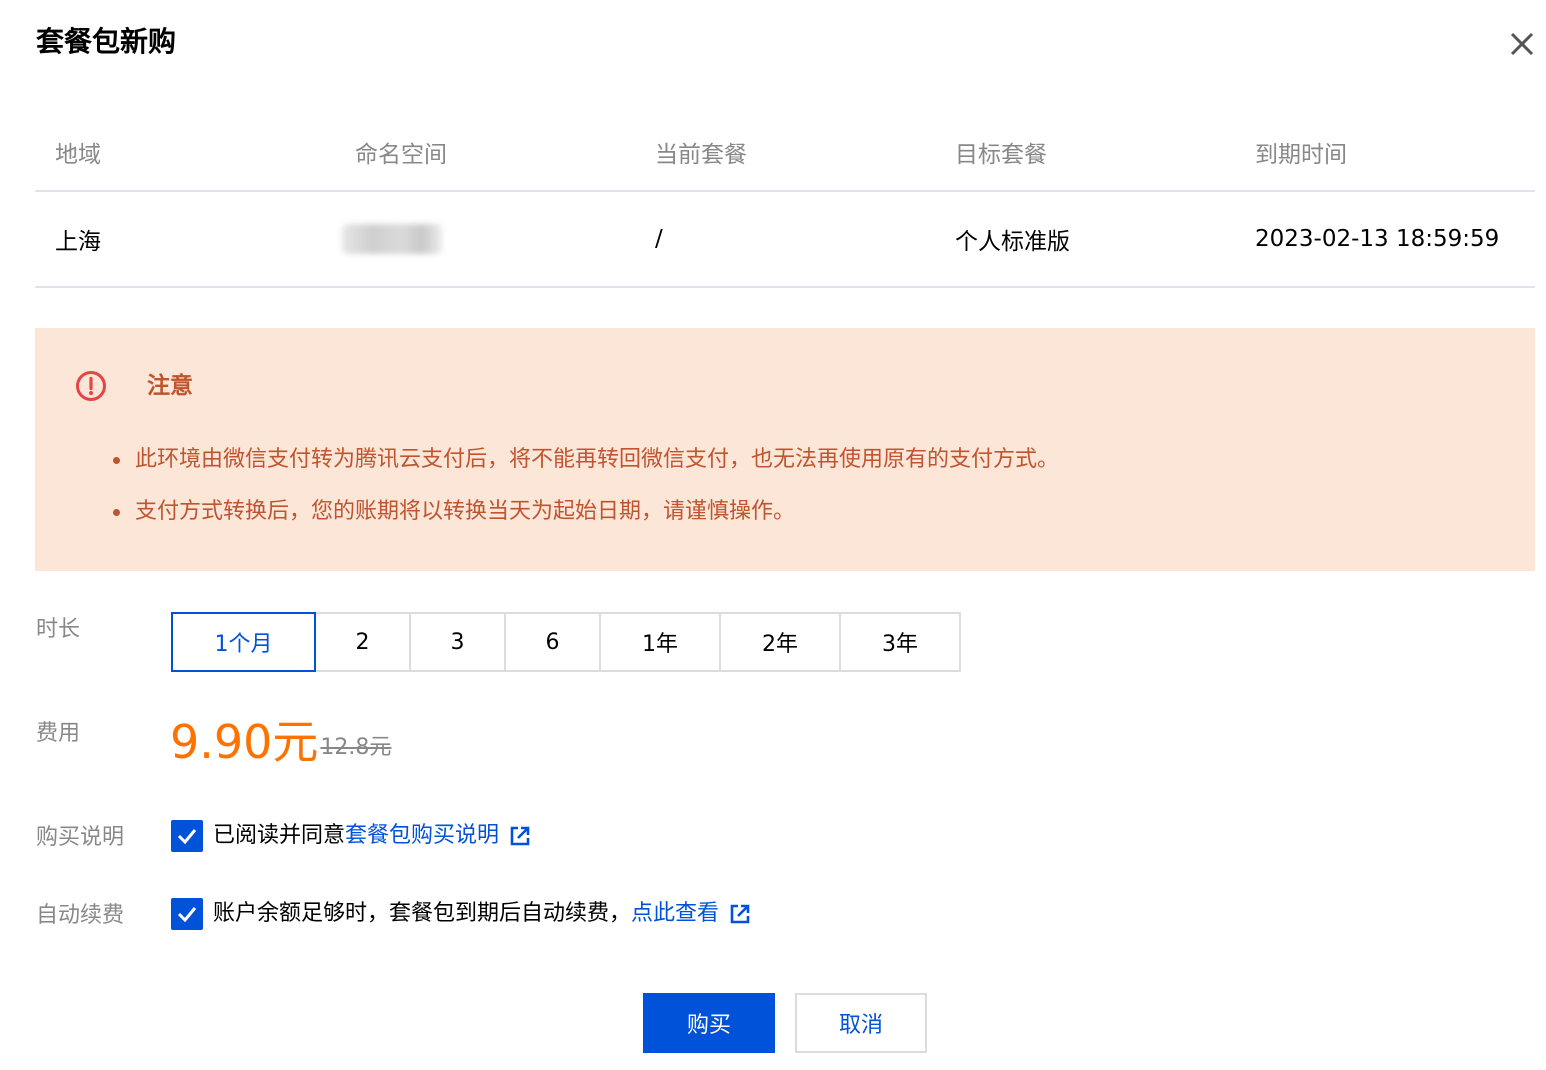 This screenshot has width=1546, height=1070. What do you see at coordinates (422, 913) in the screenshot?
I see `auto-renew-text: 账户余额足够时，套餐包到期后自动续费，` at bounding box center [422, 913].